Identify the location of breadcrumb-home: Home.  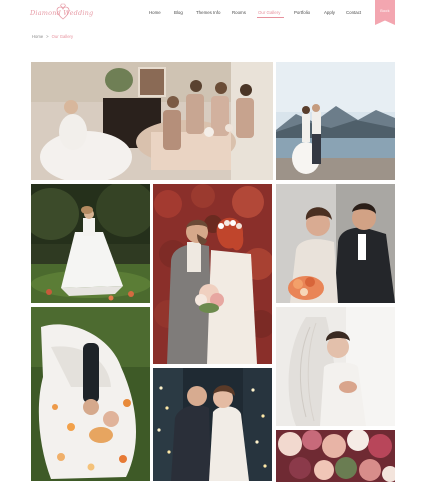
(37, 36).